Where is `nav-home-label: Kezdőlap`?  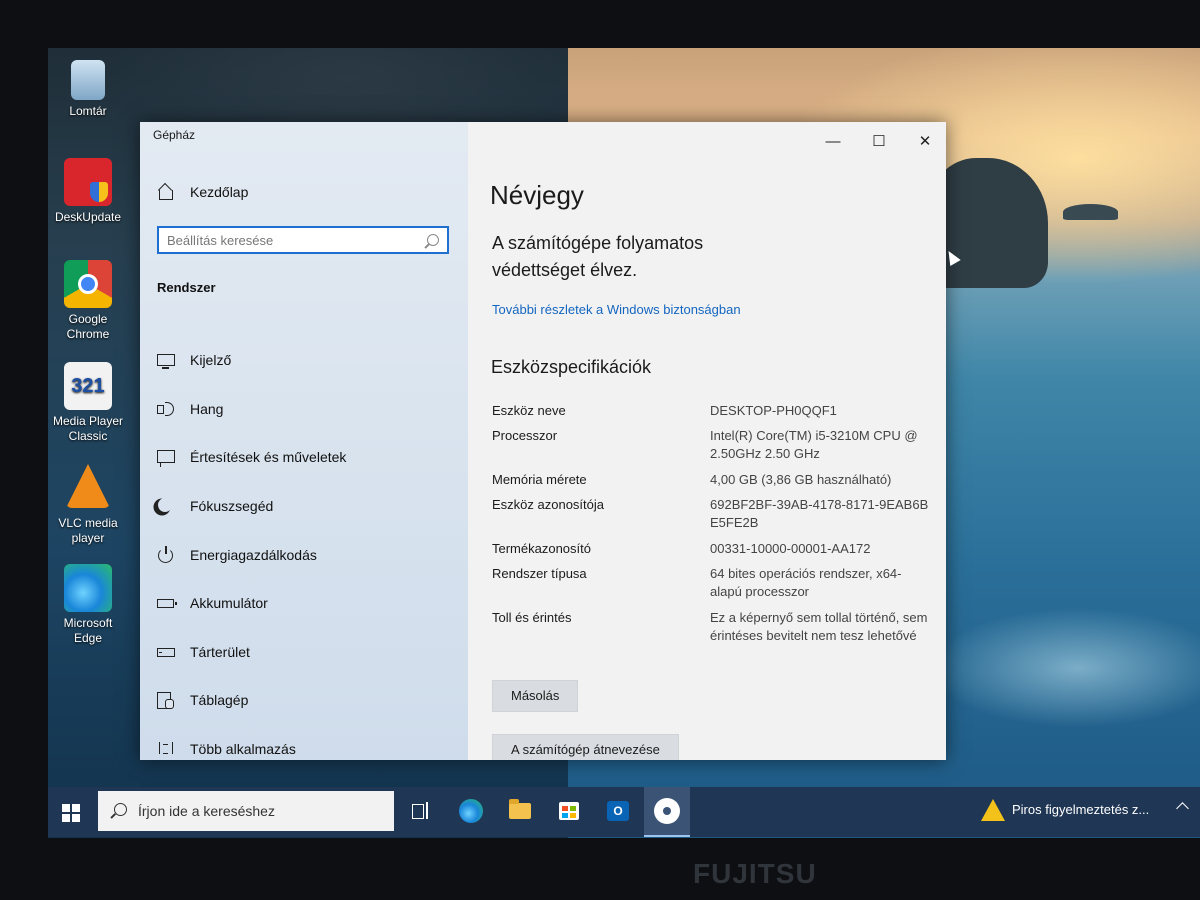
nav-home-label: Kezdőlap is located at coordinates (219, 192).